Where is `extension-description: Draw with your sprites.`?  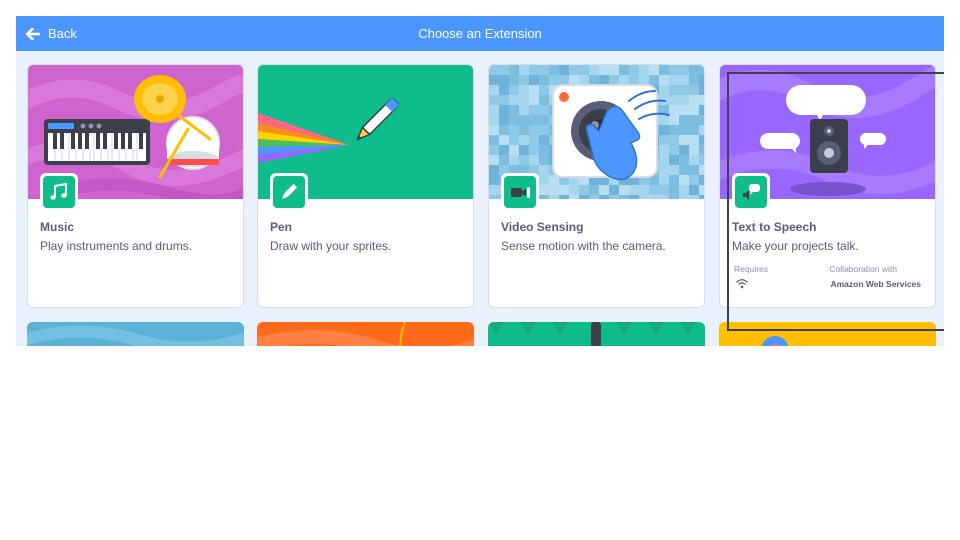
extension-description: Draw with your sprites. is located at coordinates (331, 246).